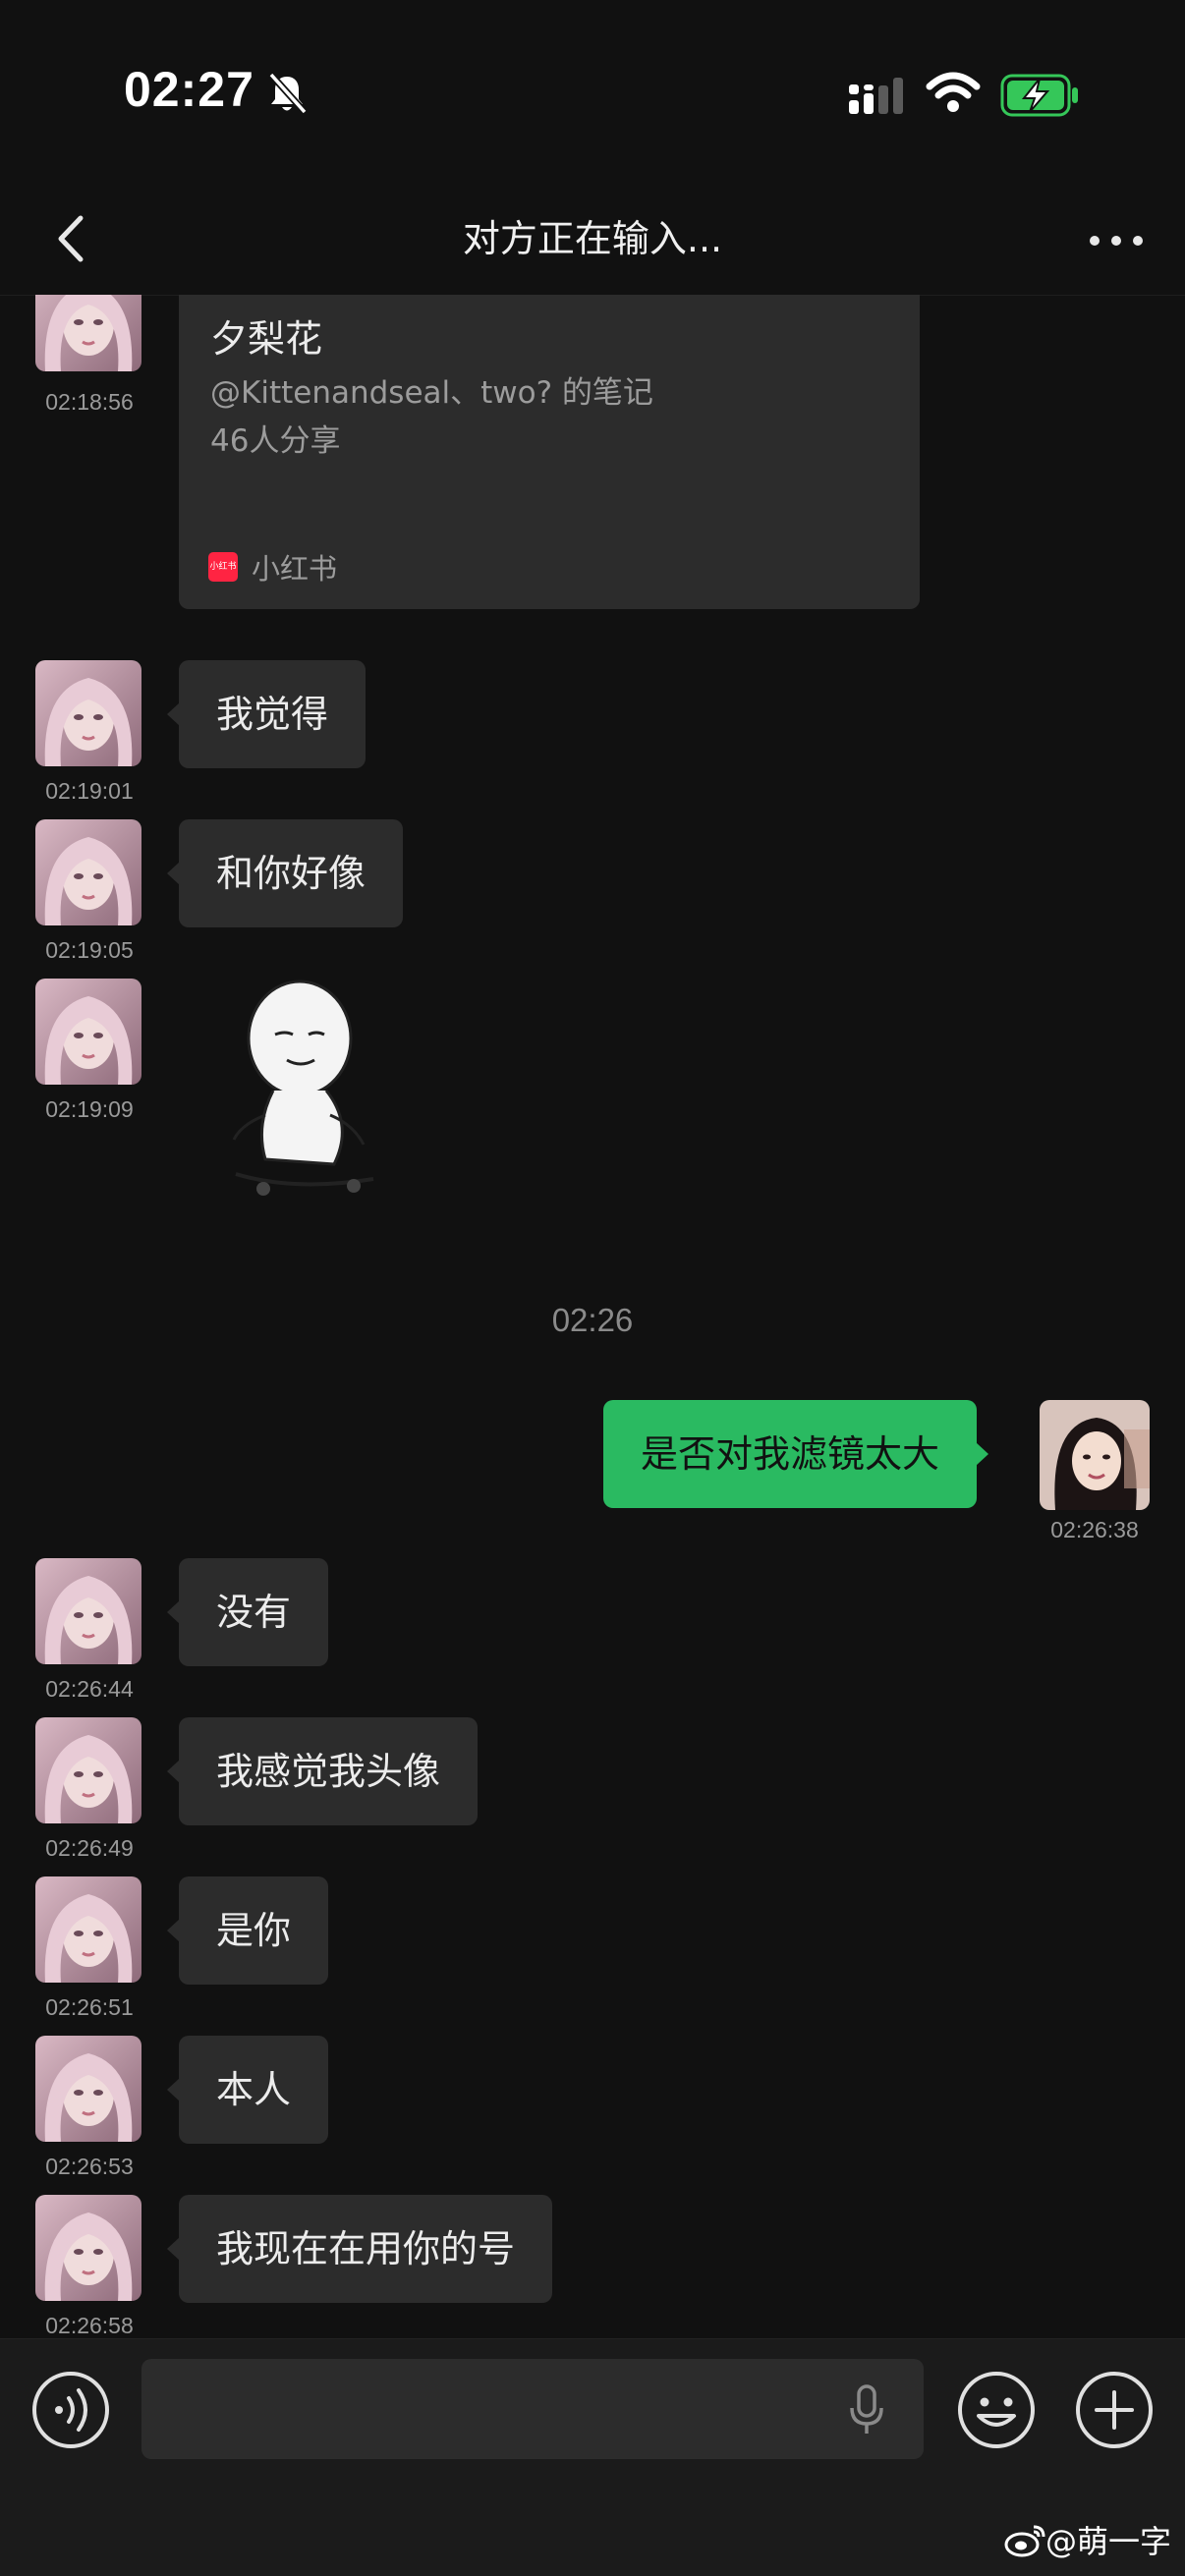 This screenshot has height=2576, width=1185. What do you see at coordinates (90, 2166) in the screenshot?
I see `message-timestamp: 02:26:53` at bounding box center [90, 2166].